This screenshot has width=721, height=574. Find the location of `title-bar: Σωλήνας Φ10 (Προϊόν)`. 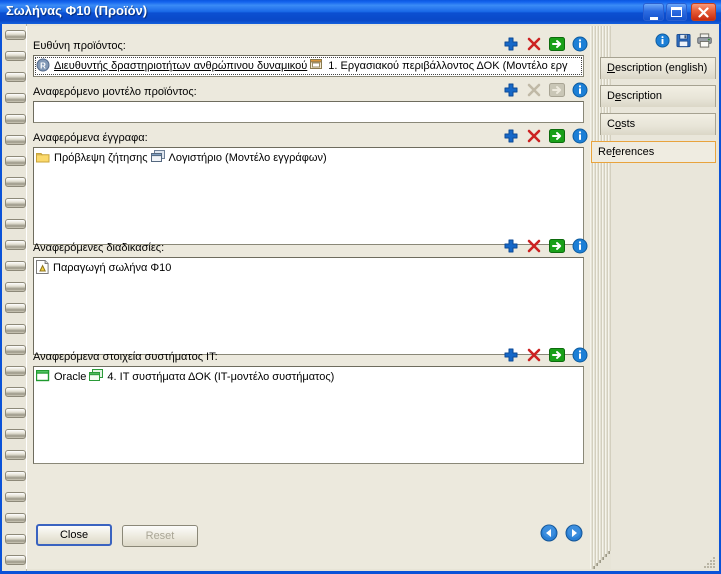

title-bar: Σωλήνας Φ10 (Προϊόν) is located at coordinates (360, 12).